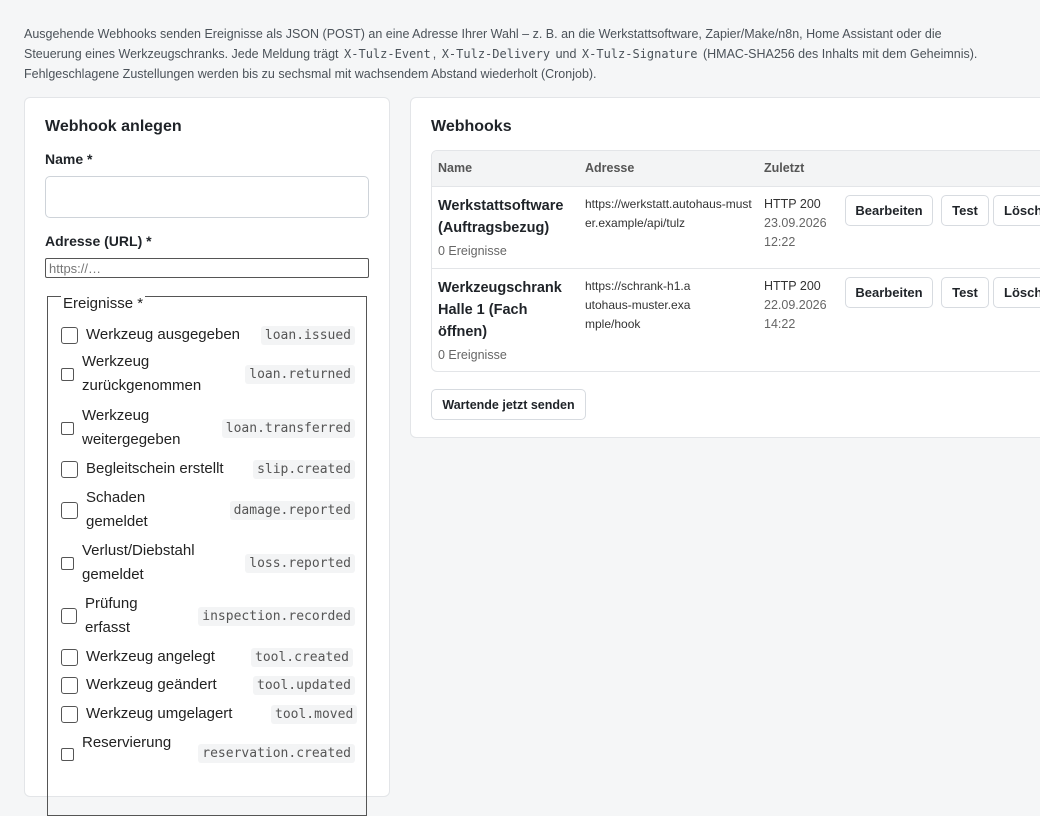 Image resolution: width=1040 pixels, height=816 pixels. What do you see at coordinates (276, 616) in the screenshot?
I see `event-code: inspection.recorded` at bounding box center [276, 616].